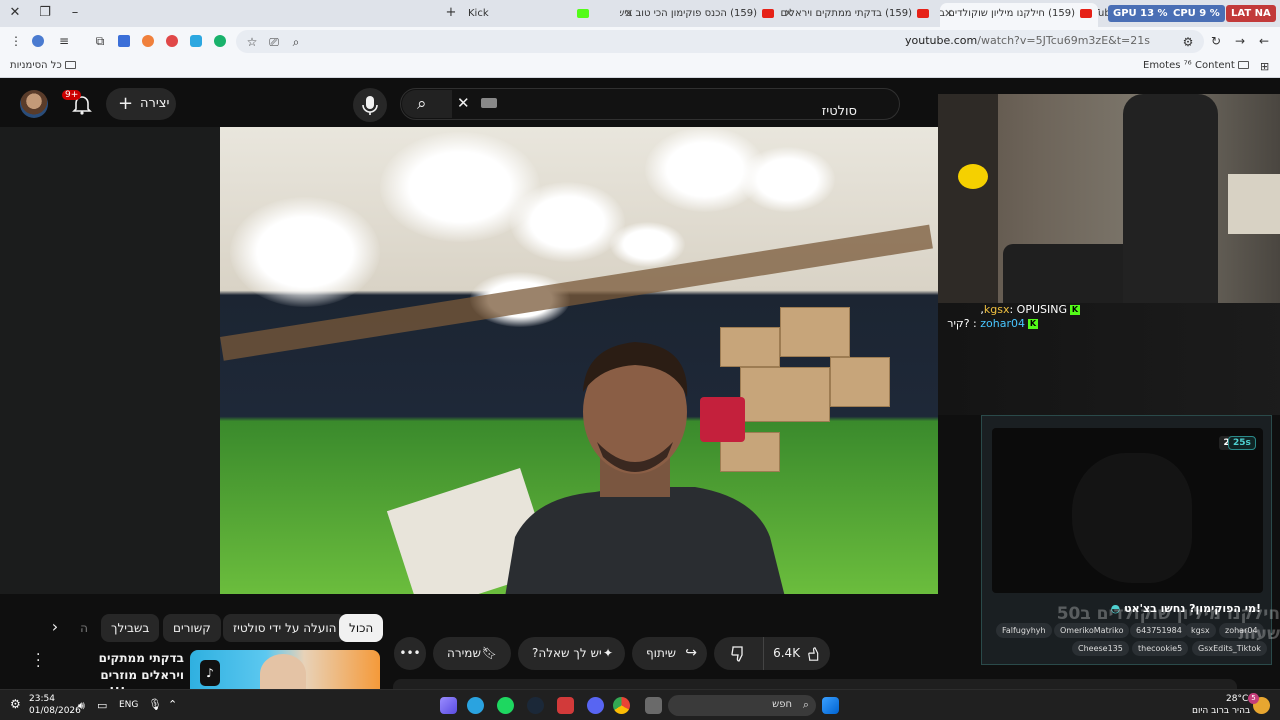 The width and height of the screenshot is (1280, 720). I want to click on notification-badge: 5, so click(1253, 698).